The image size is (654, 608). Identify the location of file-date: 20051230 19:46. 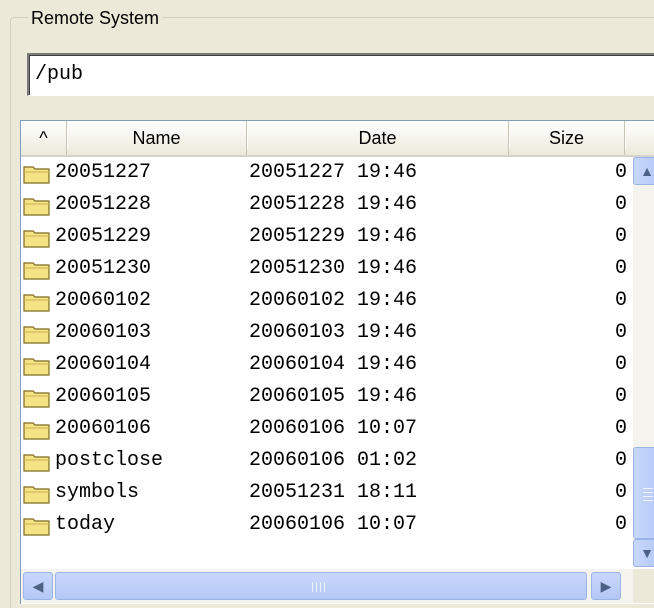
(333, 268).